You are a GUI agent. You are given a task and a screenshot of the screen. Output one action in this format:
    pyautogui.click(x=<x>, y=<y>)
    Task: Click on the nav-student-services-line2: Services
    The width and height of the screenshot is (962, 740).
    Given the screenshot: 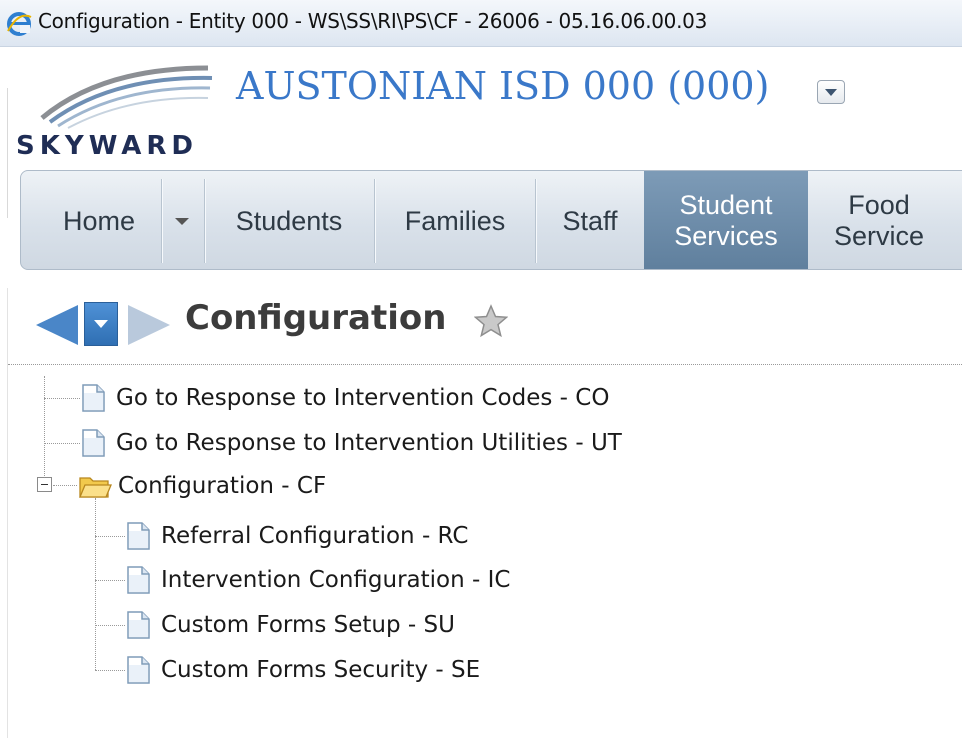 What is the action you would take?
    pyautogui.click(x=726, y=236)
    